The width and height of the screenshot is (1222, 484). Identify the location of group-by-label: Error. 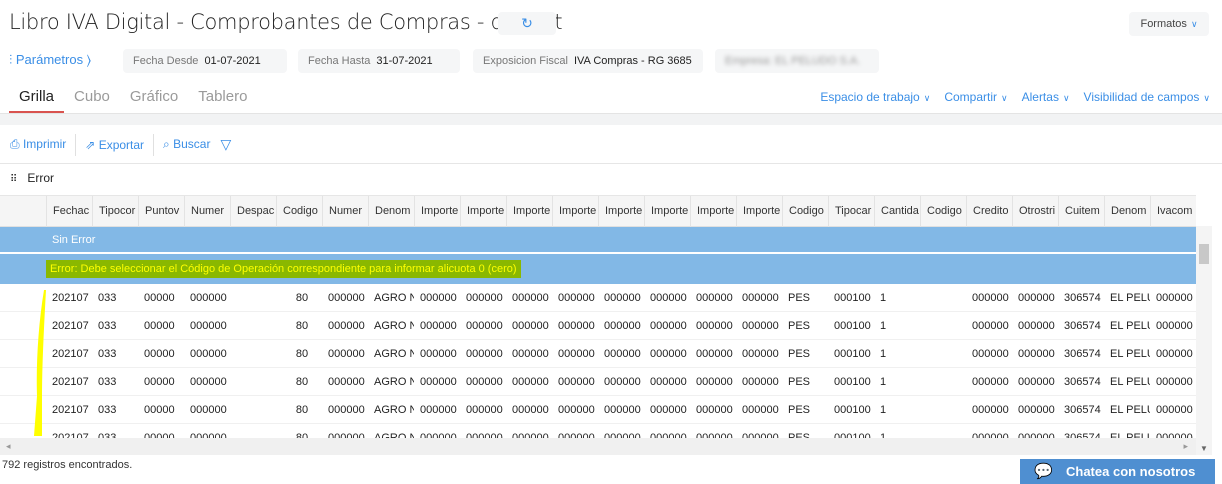
(40, 178).